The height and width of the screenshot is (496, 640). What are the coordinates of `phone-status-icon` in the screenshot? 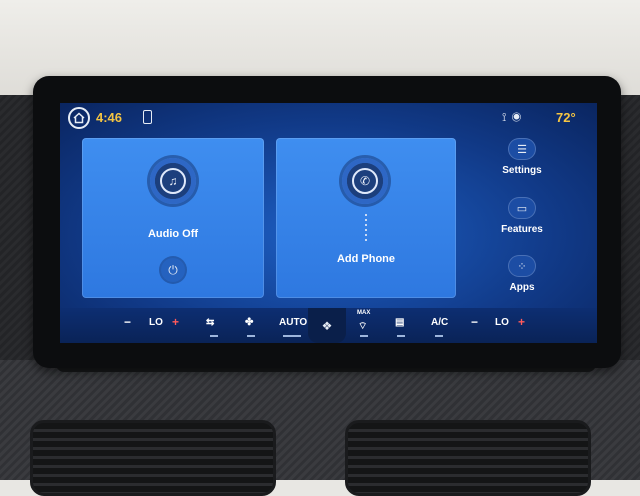 It's located at (147, 117).